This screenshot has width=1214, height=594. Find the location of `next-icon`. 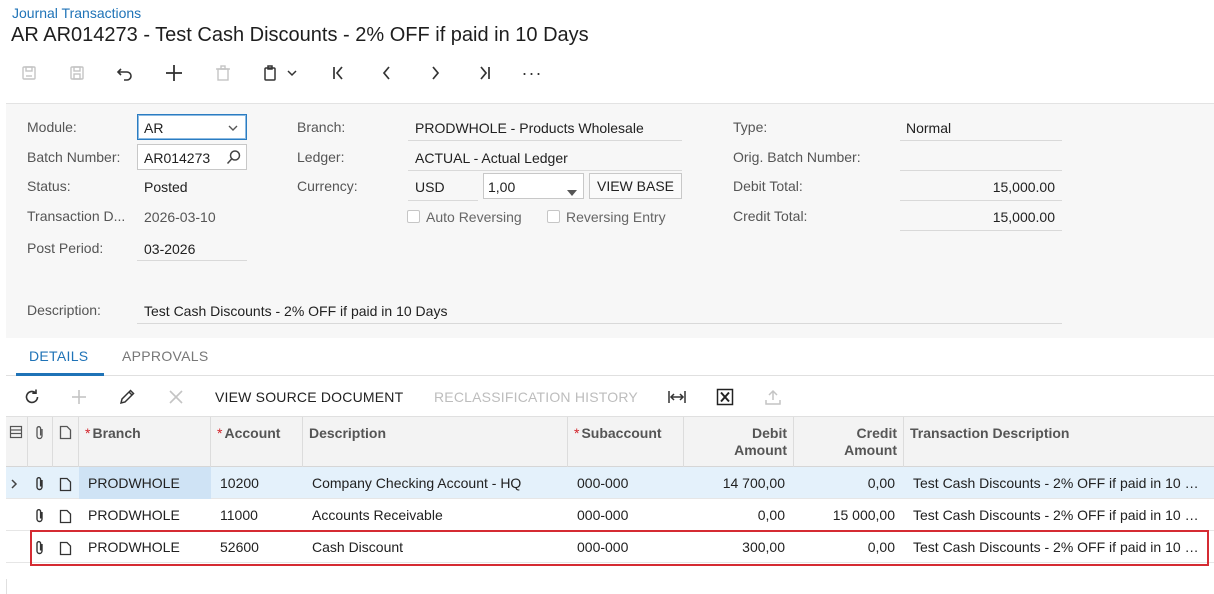

next-icon is located at coordinates (435, 73).